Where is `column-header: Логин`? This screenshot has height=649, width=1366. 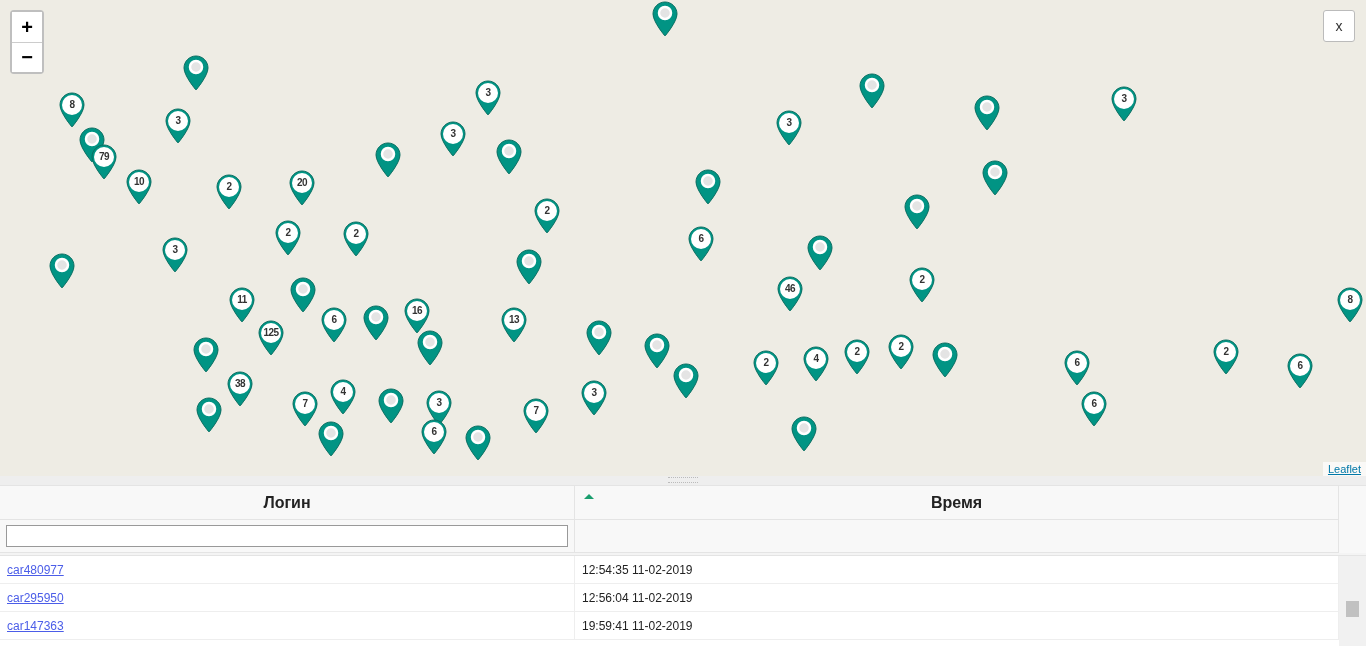
column-header: Логин is located at coordinates (287, 503).